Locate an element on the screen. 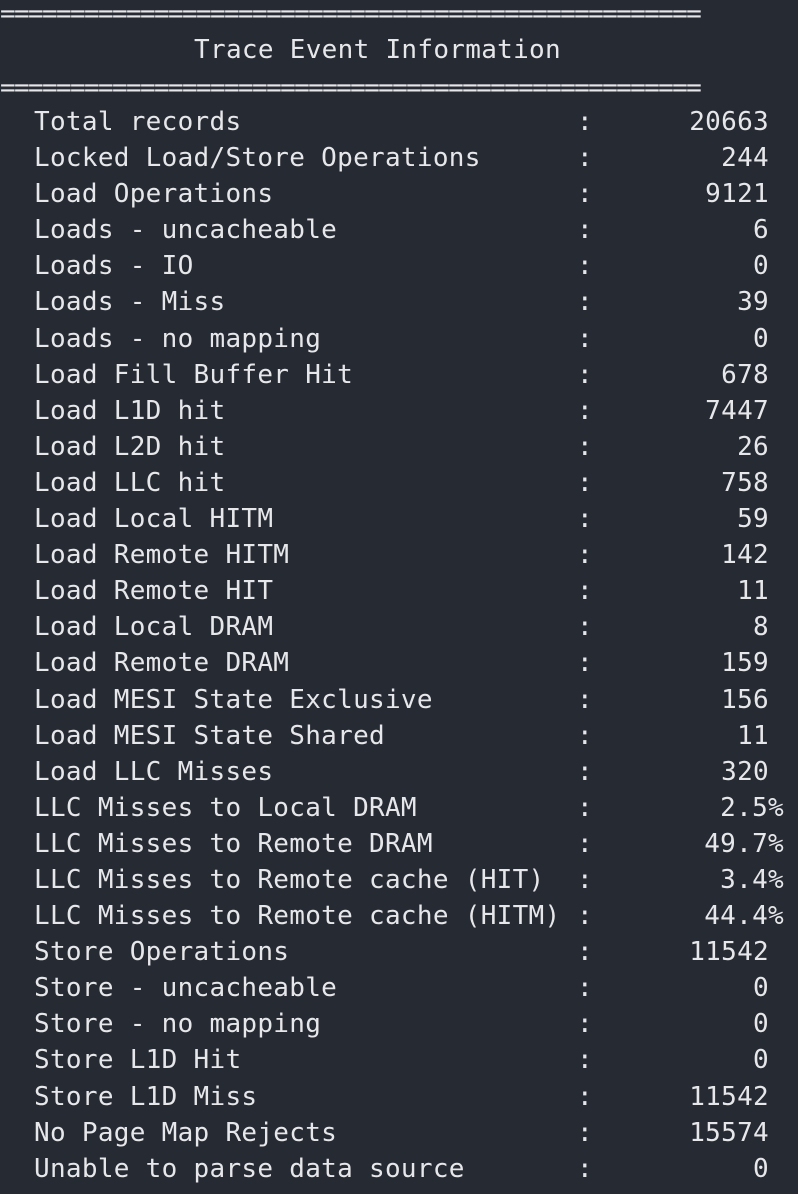 The width and height of the screenshot is (798, 1194). list-item: Load L2D hit: 26 is located at coordinates (399, 447).